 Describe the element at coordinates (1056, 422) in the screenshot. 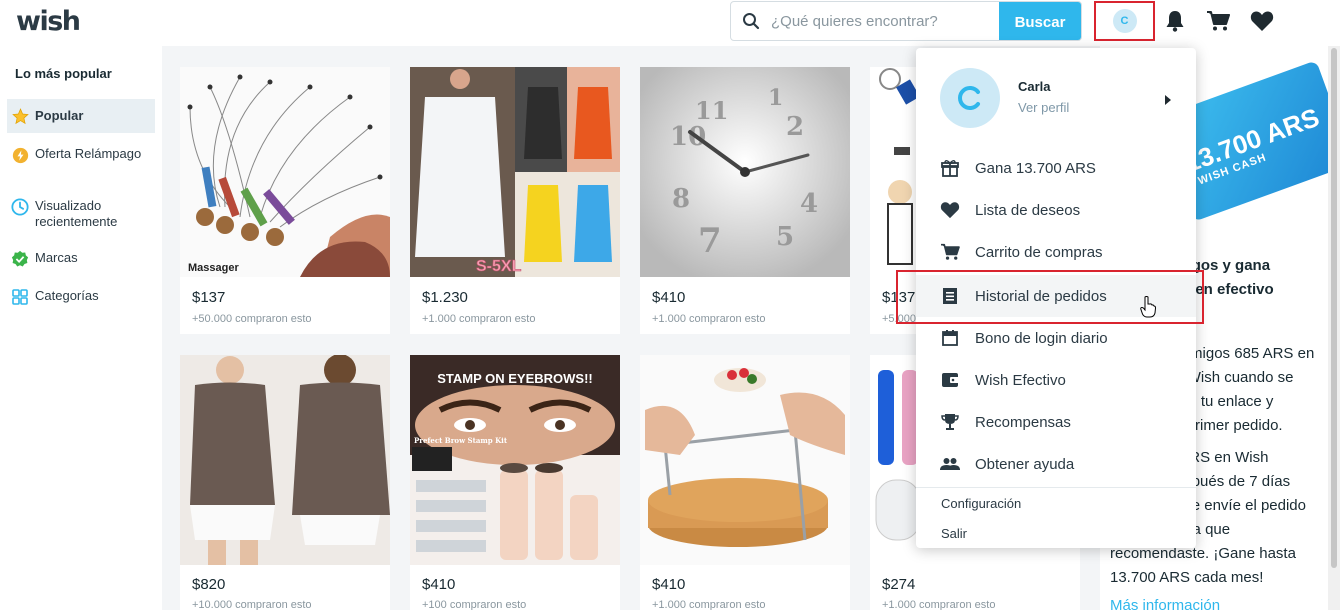

I see `menu-item-rewards: Recompensas` at that location.